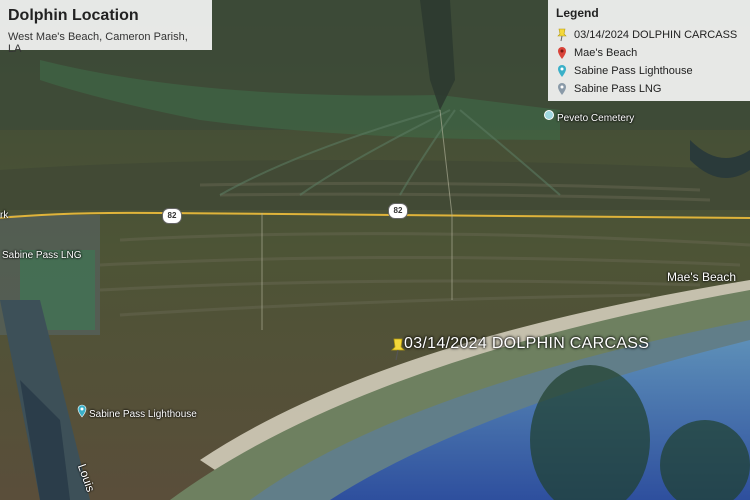 Image resolution: width=750 pixels, height=500 pixels. Describe the element at coordinates (4, 215) in the screenshot. I see `edge-label: rk` at that location.